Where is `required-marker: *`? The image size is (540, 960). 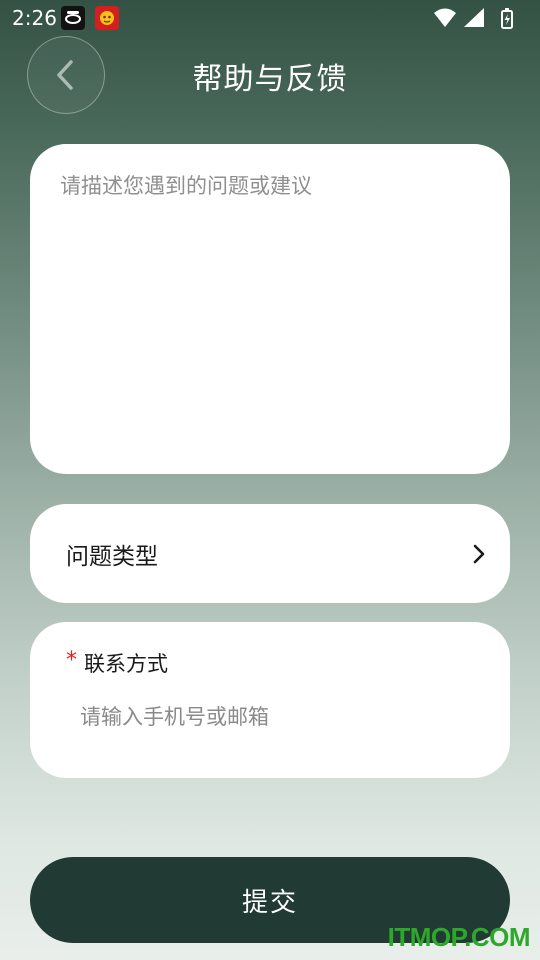 required-marker: * is located at coordinates (71, 660).